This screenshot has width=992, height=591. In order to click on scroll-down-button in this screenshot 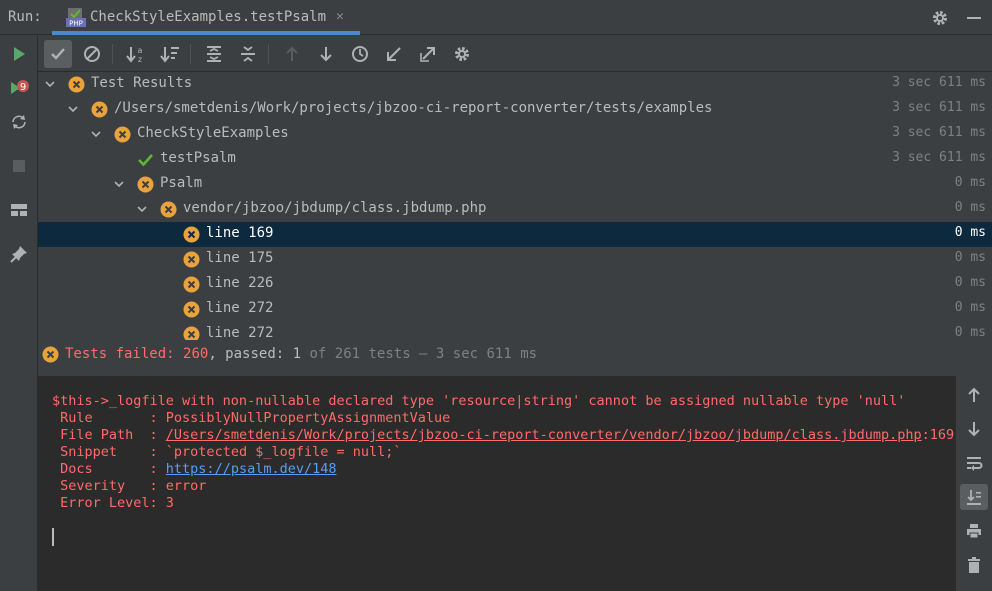, I will do `click(974, 429)`.